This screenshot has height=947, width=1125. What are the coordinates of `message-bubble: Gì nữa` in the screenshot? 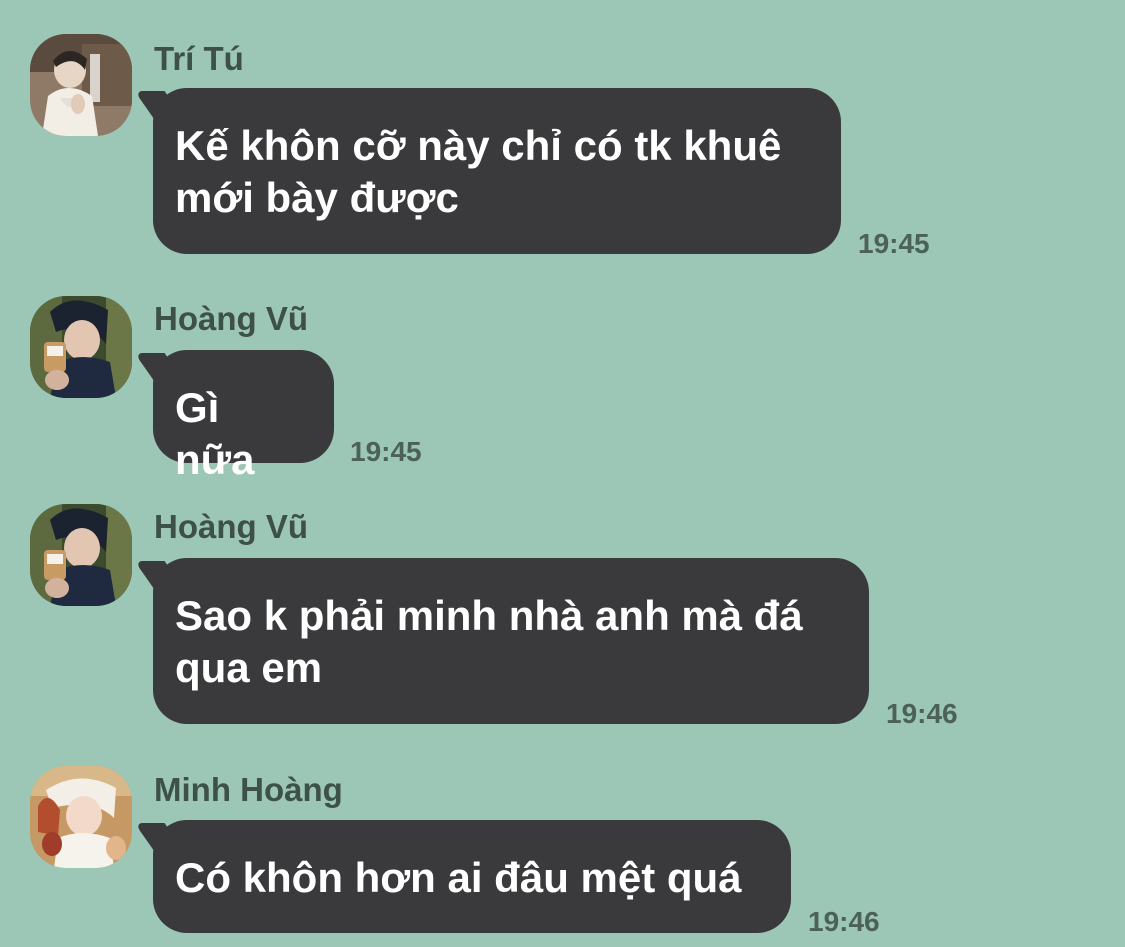 It's located at (243, 416).